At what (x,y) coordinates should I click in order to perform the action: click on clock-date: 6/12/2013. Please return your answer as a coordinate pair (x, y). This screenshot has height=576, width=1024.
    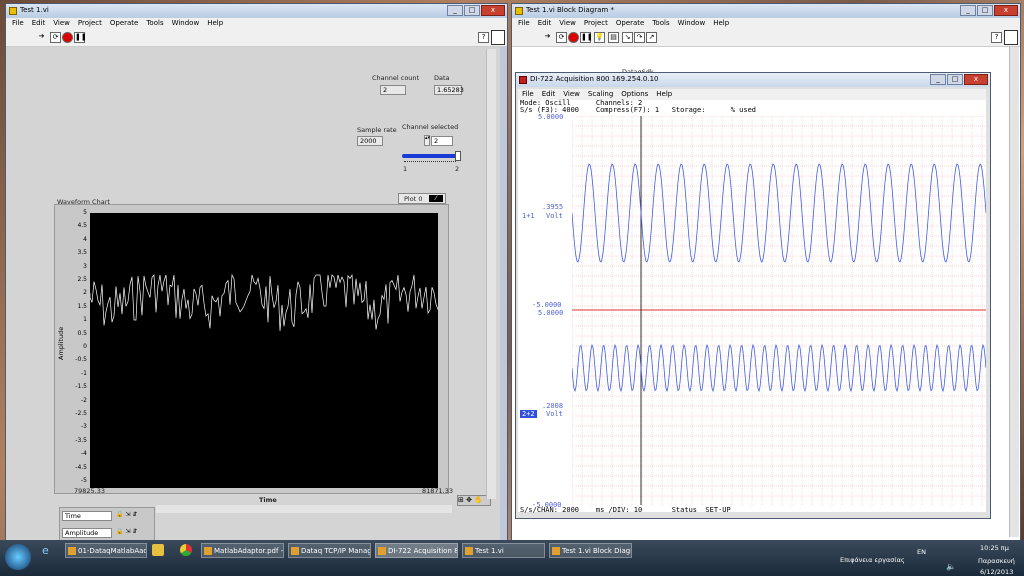
    Looking at the image, I should click on (997, 572).